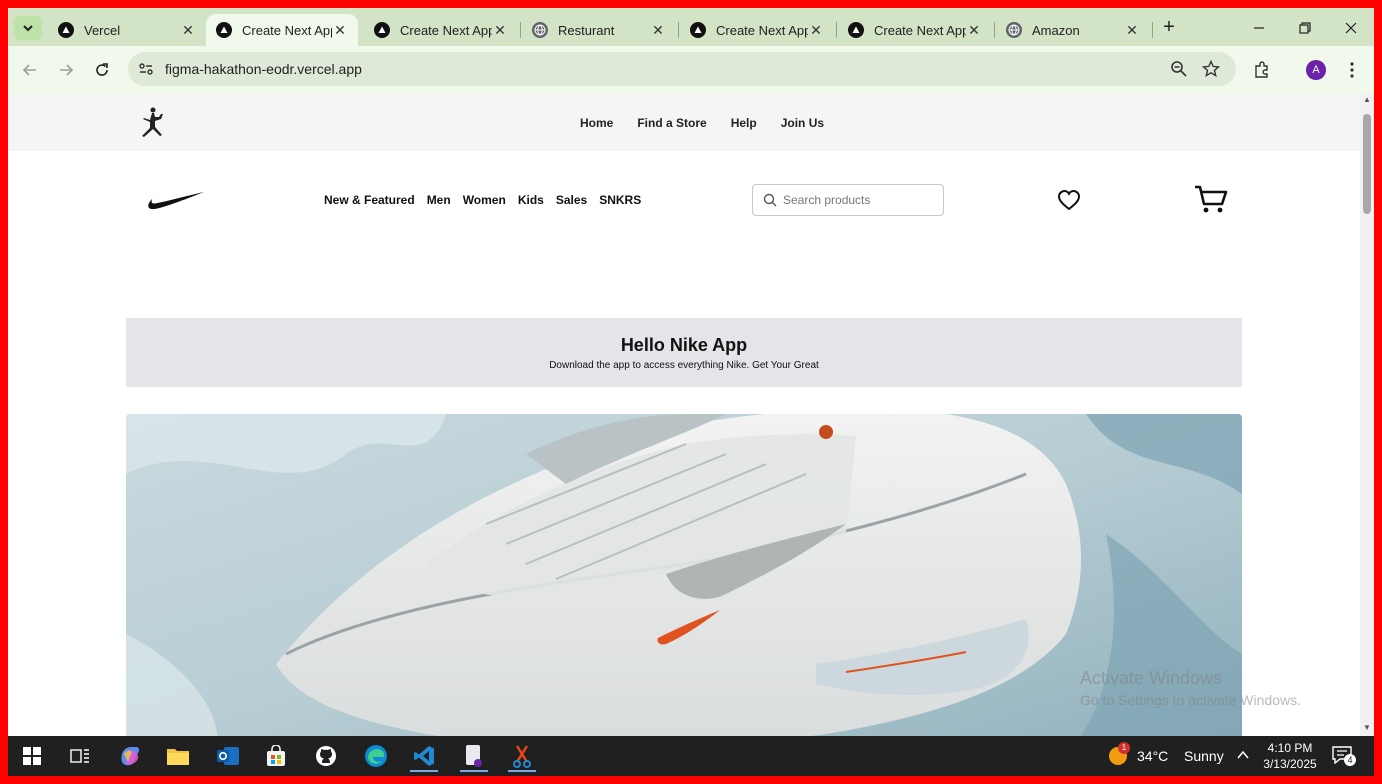 This screenshot has height=784, width=1382. I want to click on site-settings-icon, so click(146, 69).